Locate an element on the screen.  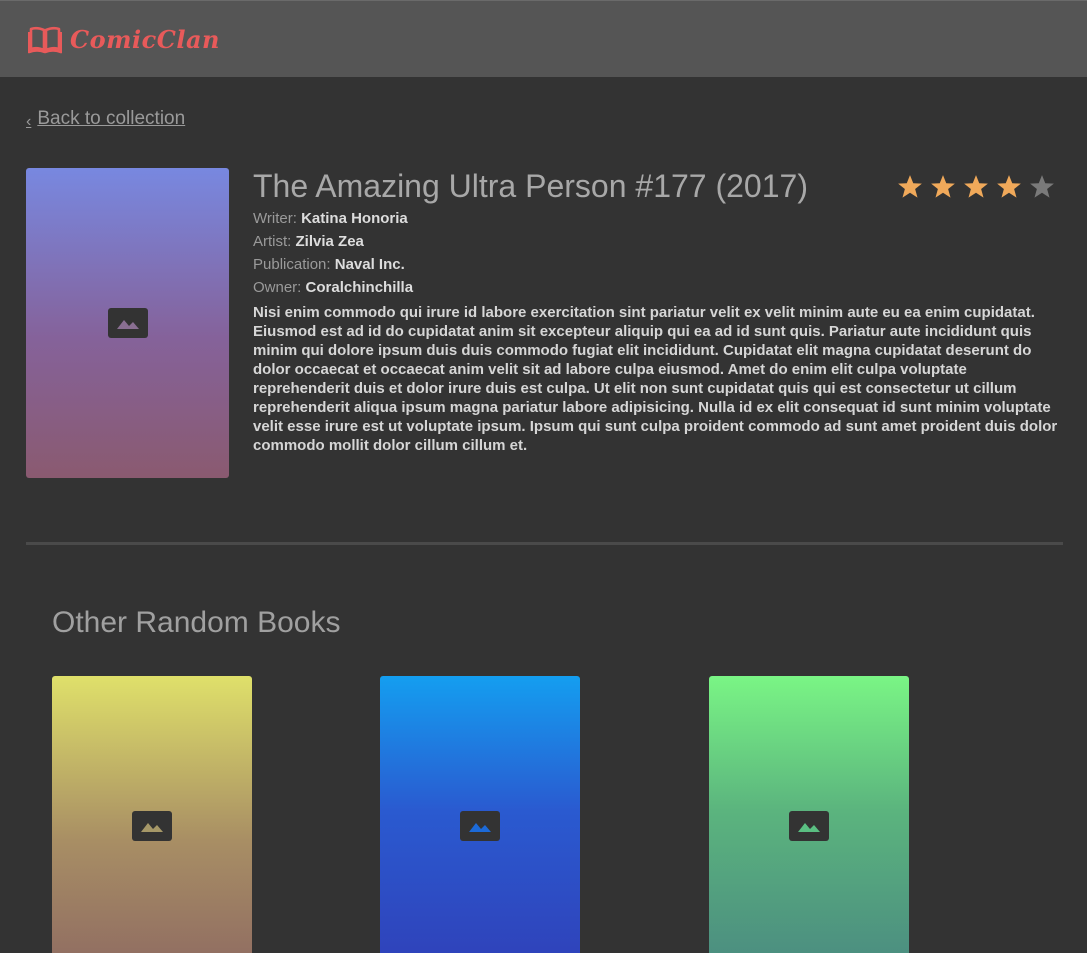
writer-value: Katina Honoria is located at coordinates (354, 218).